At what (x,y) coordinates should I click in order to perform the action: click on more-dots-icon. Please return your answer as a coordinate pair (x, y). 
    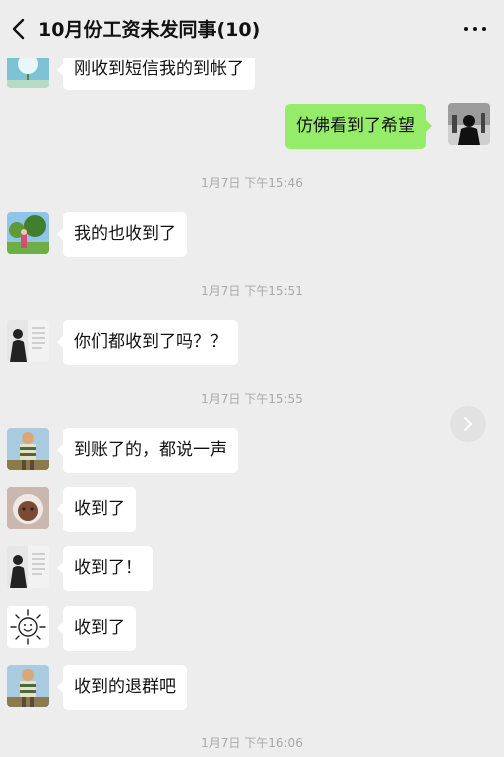
    Looking at the image, I should click on (475, 29).